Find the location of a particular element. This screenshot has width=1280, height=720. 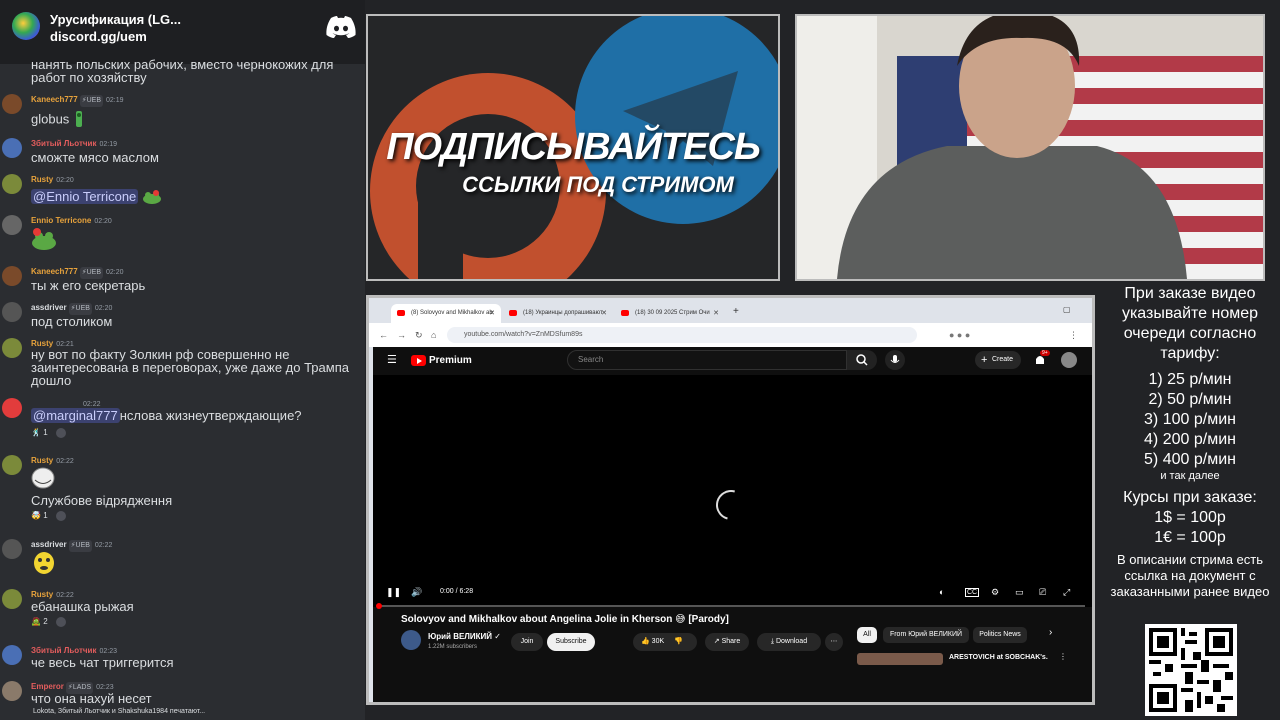

channel-name: Юрий ВЕЛИКИЙ ✓ is located at coordinates (464, 636).